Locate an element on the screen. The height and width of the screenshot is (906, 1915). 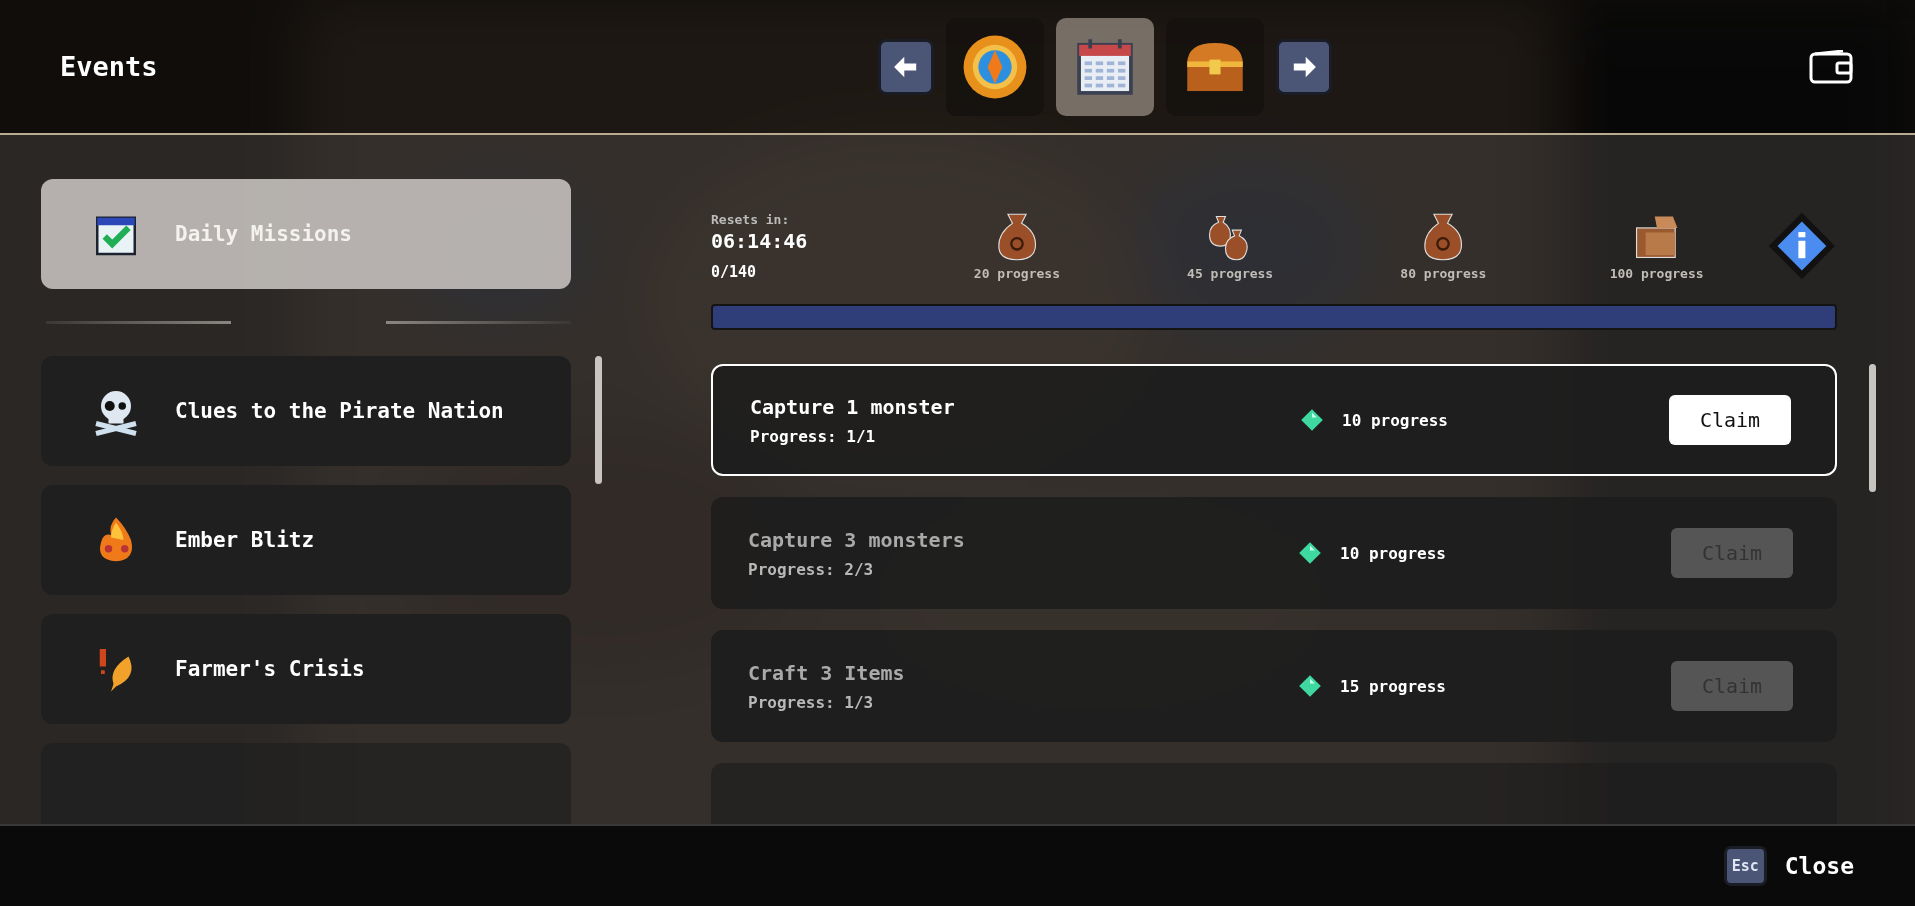
milestone-label: 100 progress is located at coordinates (1656, 273).